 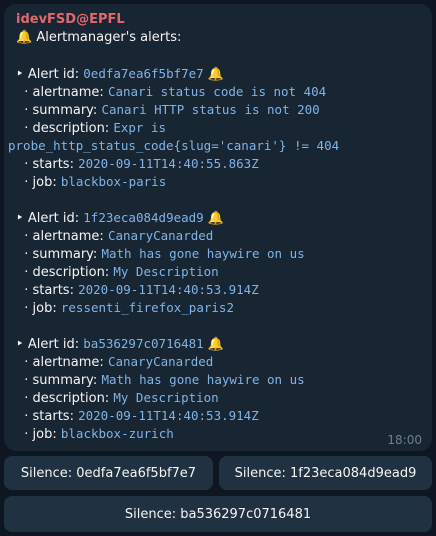 I want to click on starts-value: 2020-09-11T14:40:55.863Z, so click(x=168, y=163).